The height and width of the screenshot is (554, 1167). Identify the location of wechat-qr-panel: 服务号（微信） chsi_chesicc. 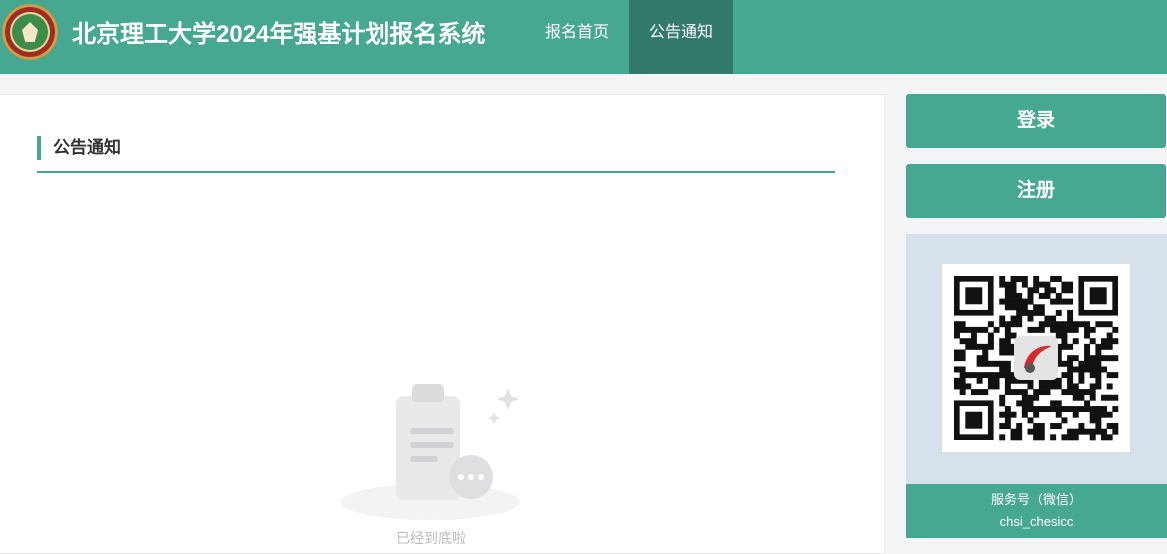
(1036, 386).